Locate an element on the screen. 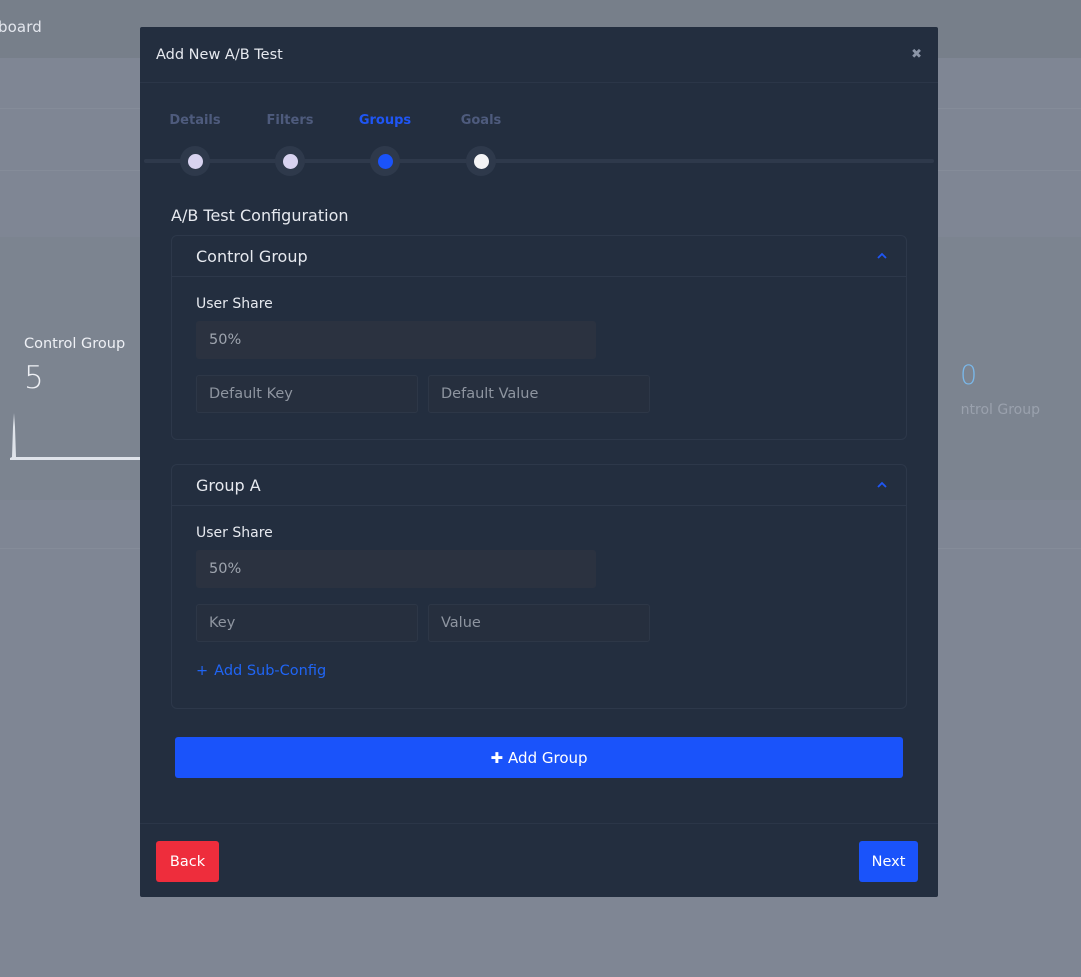 This screenshot has height=977, width=1081. group-card-control: Control Group User Share is located at coordinates (539, 337).